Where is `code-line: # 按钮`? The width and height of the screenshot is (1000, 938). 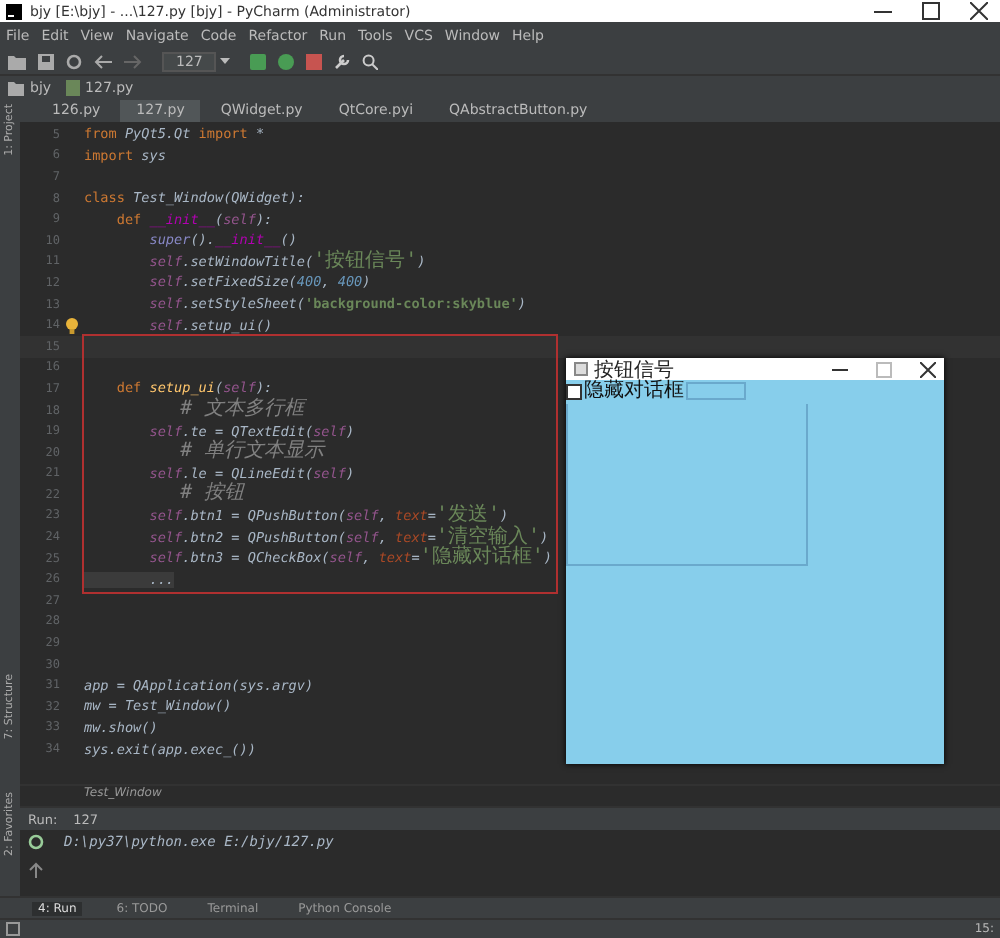 code-line: # 按钮 is located at coordinates (211, 494).